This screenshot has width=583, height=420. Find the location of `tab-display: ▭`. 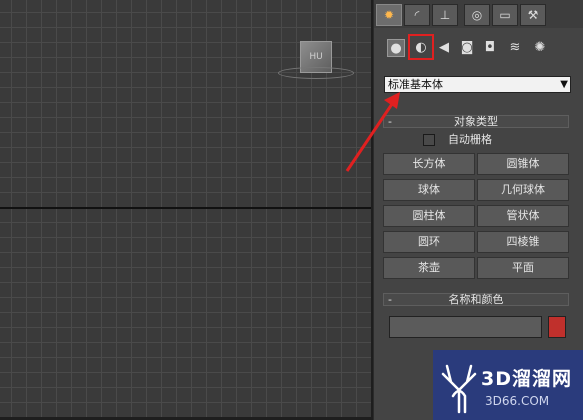

tab-display: ▭ is located at coordinates (505, 15).